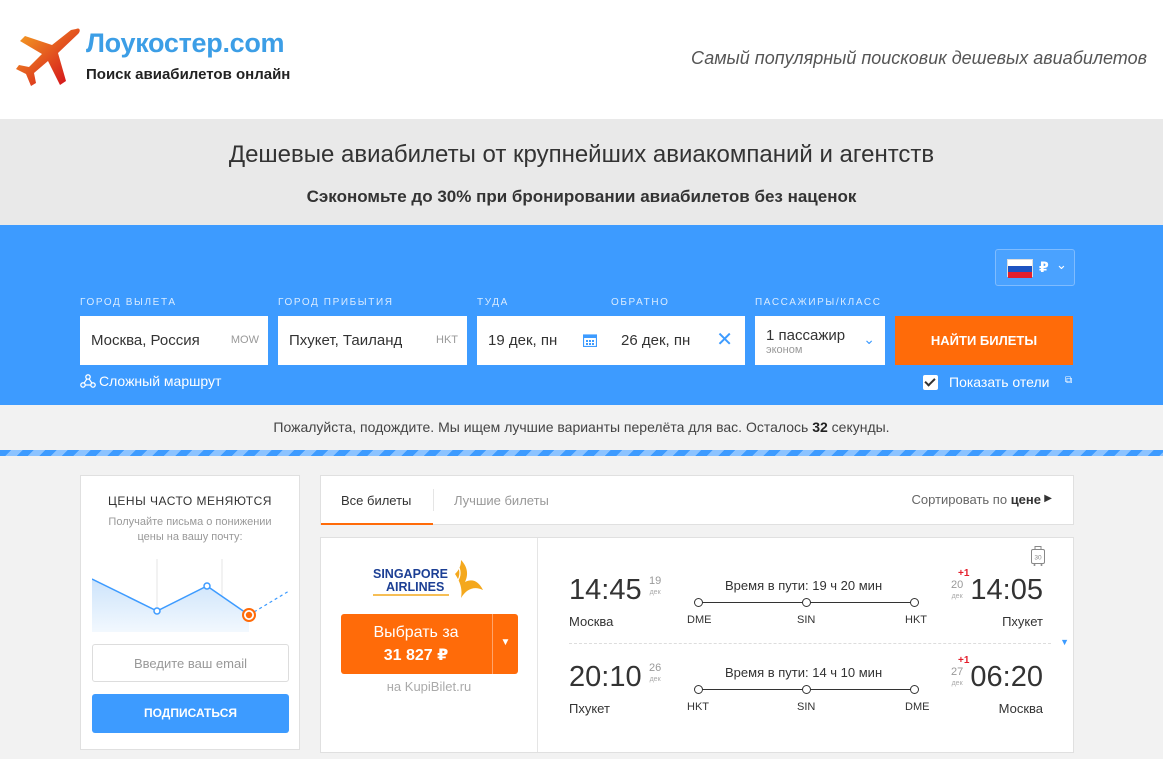 The height and width of the screenshot is (759, 1163). I want to click on destination-value: Пхукет, Таиланд, so click(346, 340).